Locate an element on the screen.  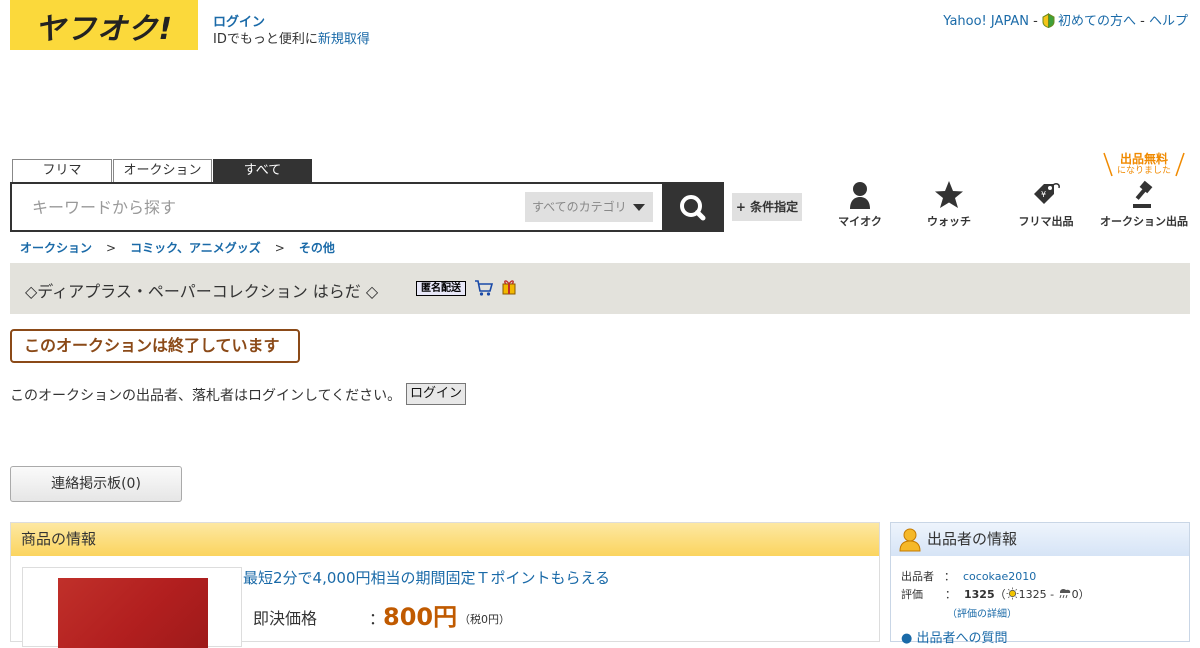
search-icon is located at coordinates (693, 208).